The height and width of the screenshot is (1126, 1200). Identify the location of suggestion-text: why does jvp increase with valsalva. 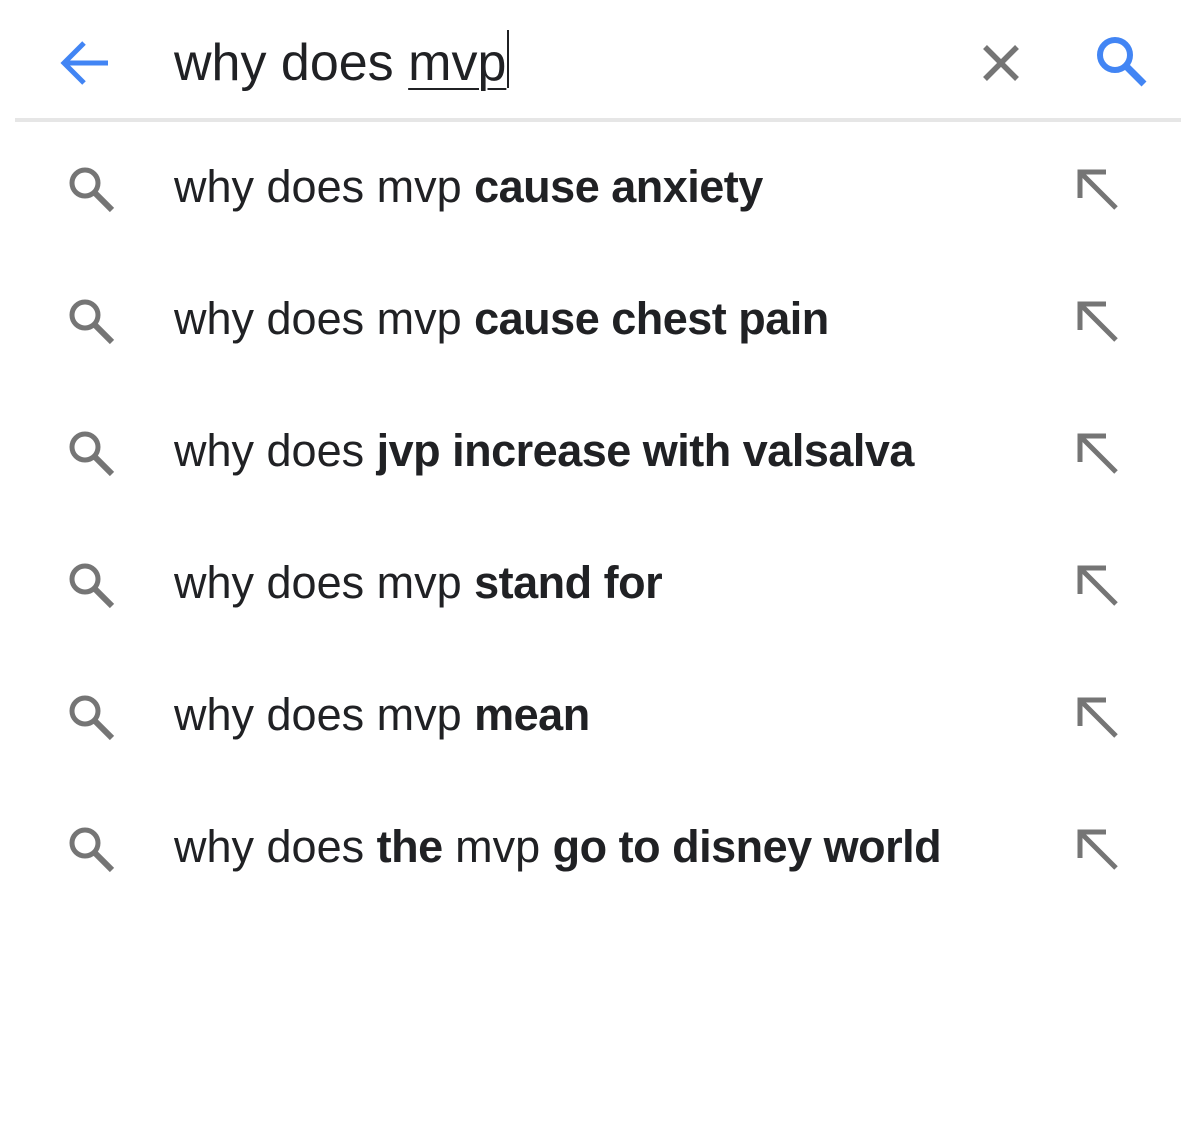
(544, 451).